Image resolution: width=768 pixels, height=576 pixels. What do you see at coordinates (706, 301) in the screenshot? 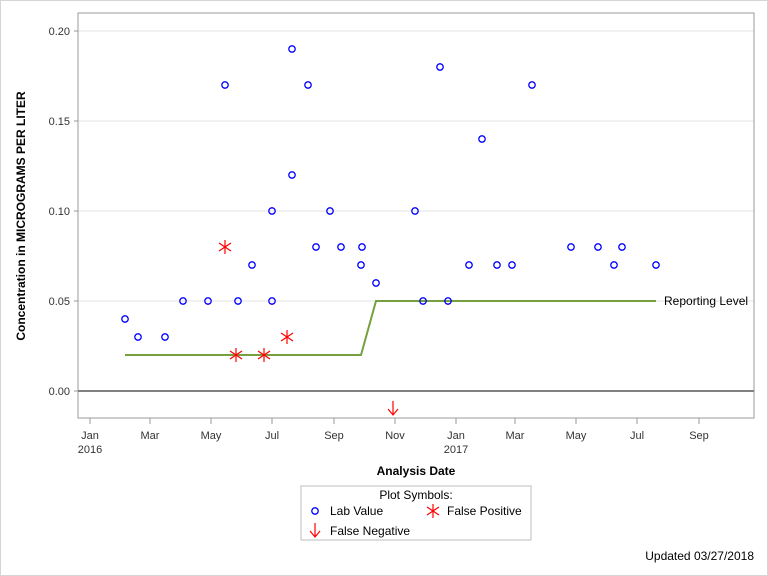
I see `reporting-level-label: Reporting Level` at bounding box center [706, 301].